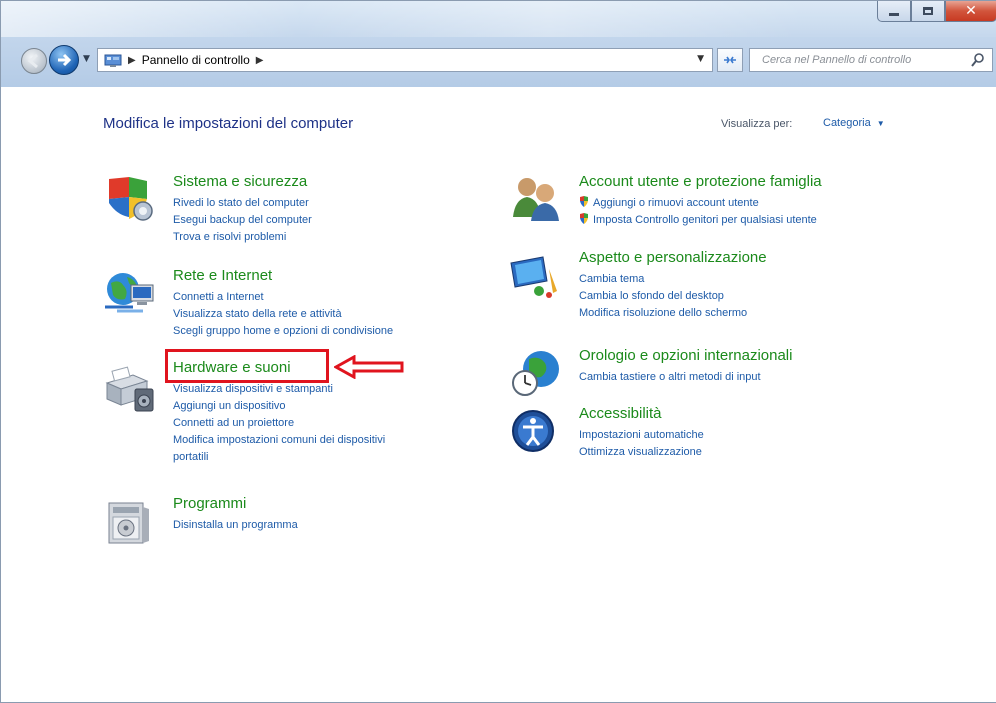 This screenshot has width=996, height=703. I want to click on breadcrumb-control-panel: Pannello di controllo, so click(196, 60).